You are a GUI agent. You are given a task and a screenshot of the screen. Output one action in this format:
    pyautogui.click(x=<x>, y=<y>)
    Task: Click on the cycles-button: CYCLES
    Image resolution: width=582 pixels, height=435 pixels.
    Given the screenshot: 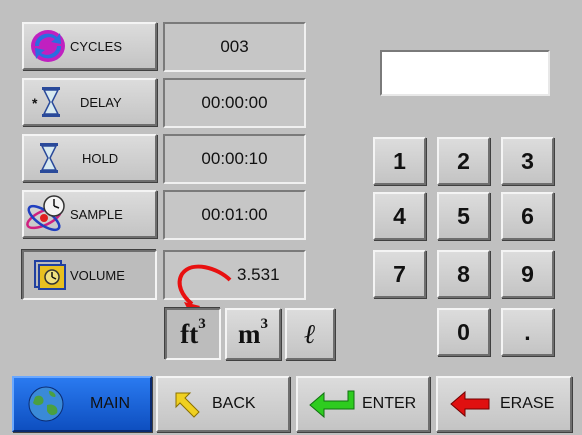 What is the action you would take?
    pyautogui.click(x=89, y=46)
    